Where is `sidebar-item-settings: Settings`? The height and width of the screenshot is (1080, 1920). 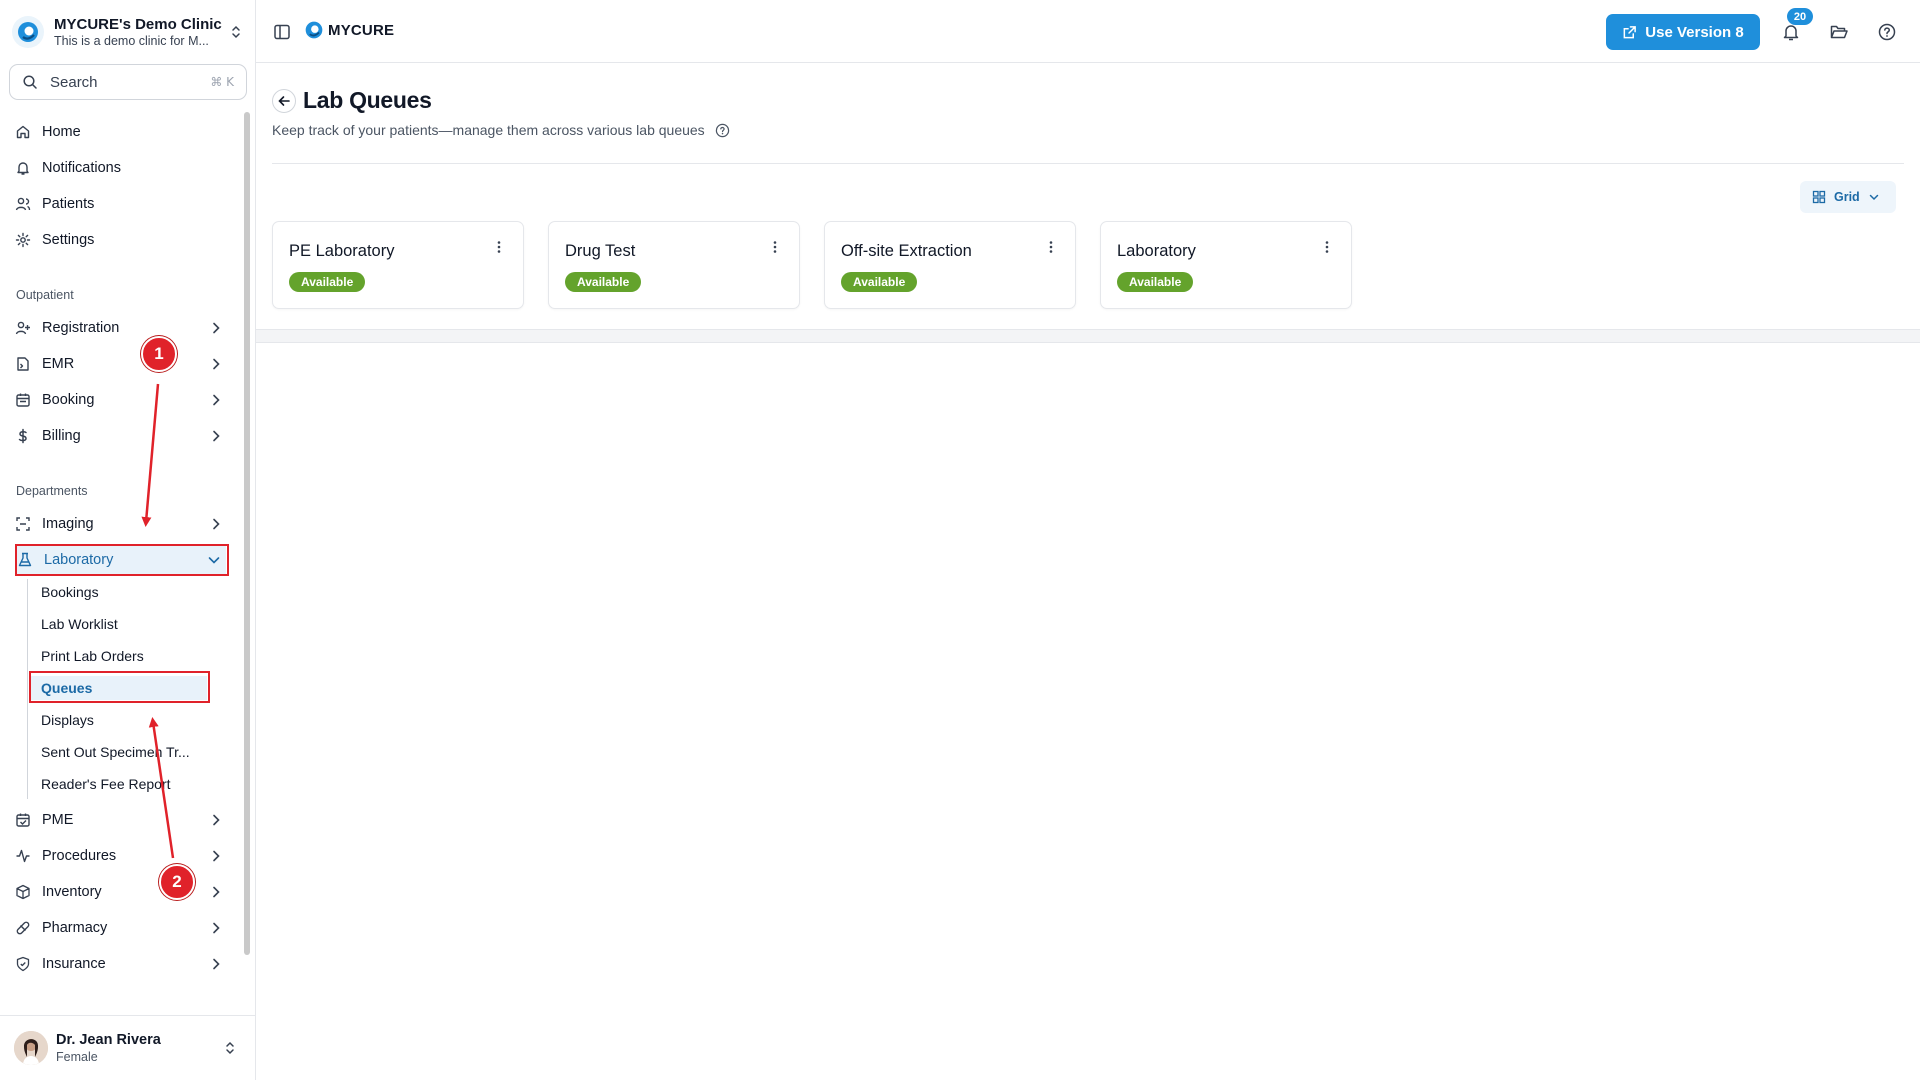
sidebar-item-settings: Settings is located at coordinates (121, 240).